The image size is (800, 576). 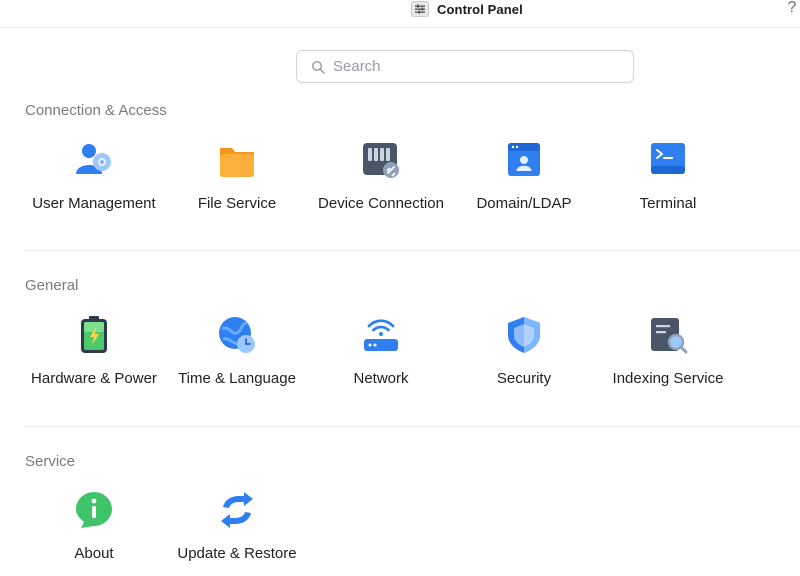 I want to click on terminal-icon, so click(x=668, y=160).